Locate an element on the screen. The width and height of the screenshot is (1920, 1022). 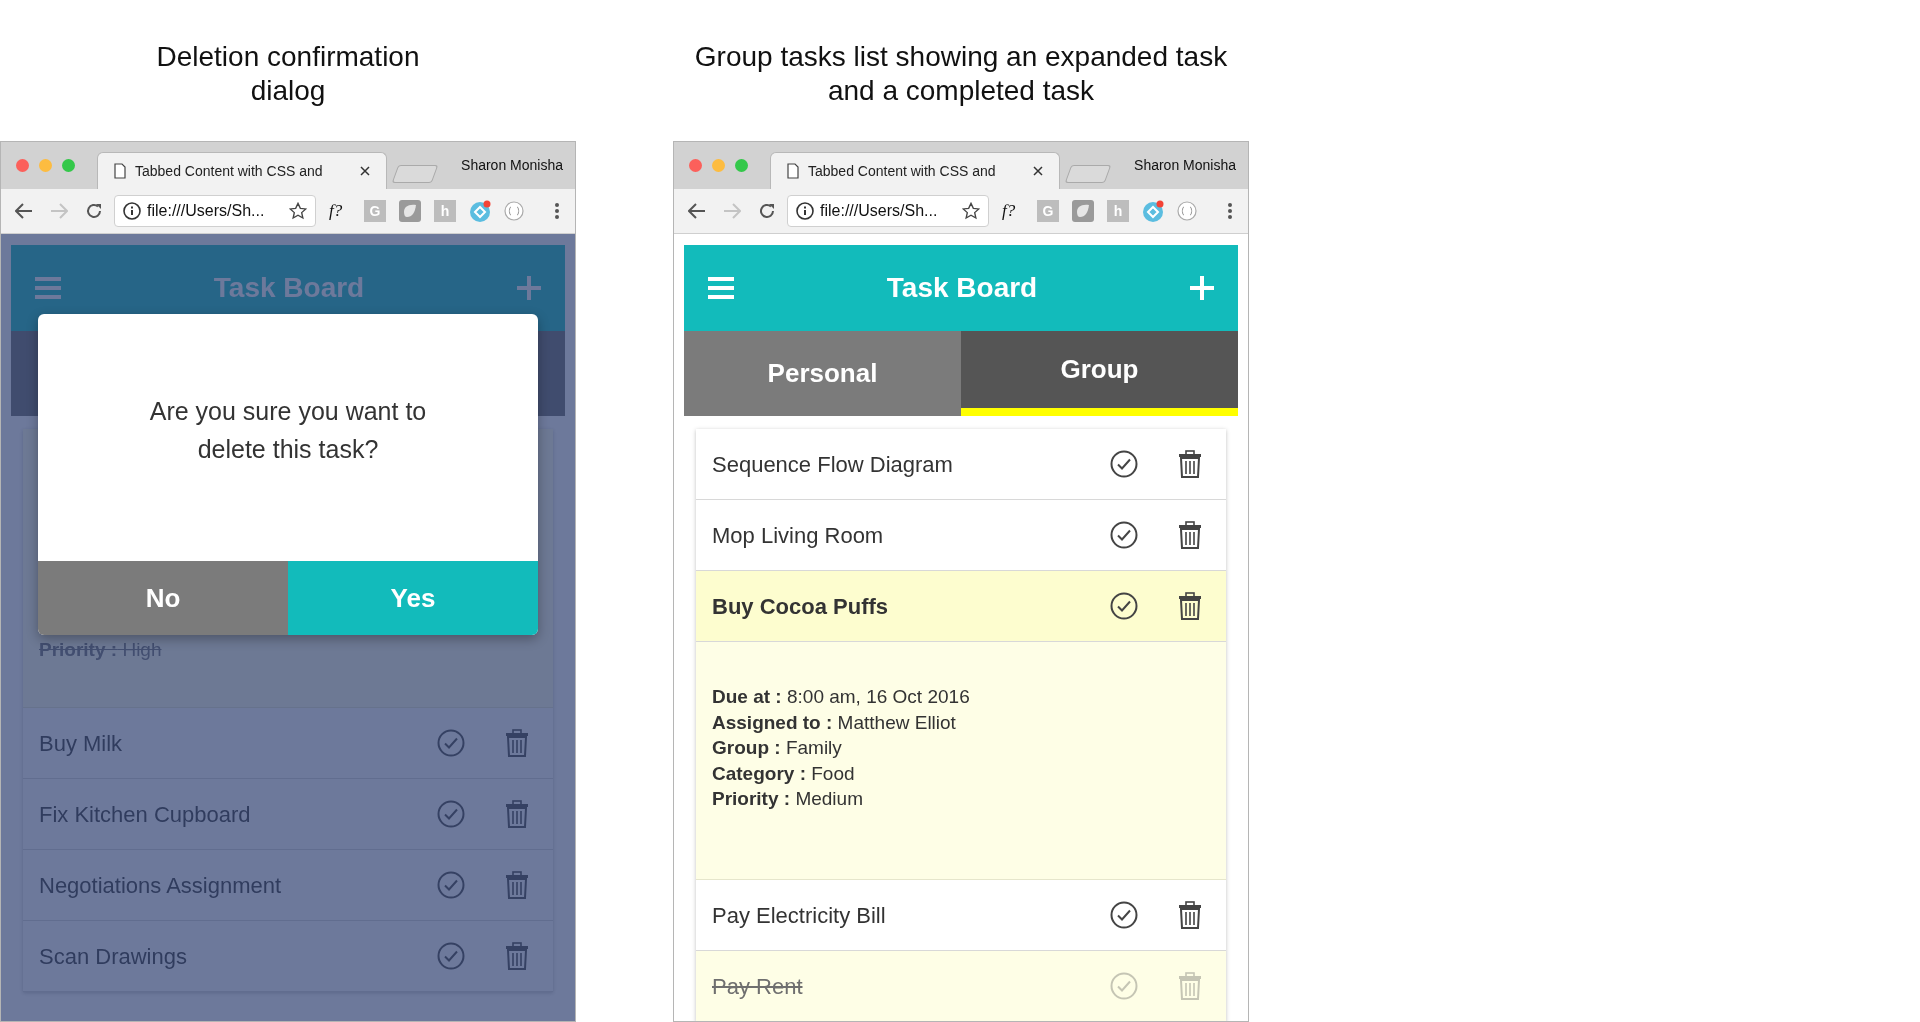
task-title: Pay Electricity Bill is located at coordinates (799, 915).